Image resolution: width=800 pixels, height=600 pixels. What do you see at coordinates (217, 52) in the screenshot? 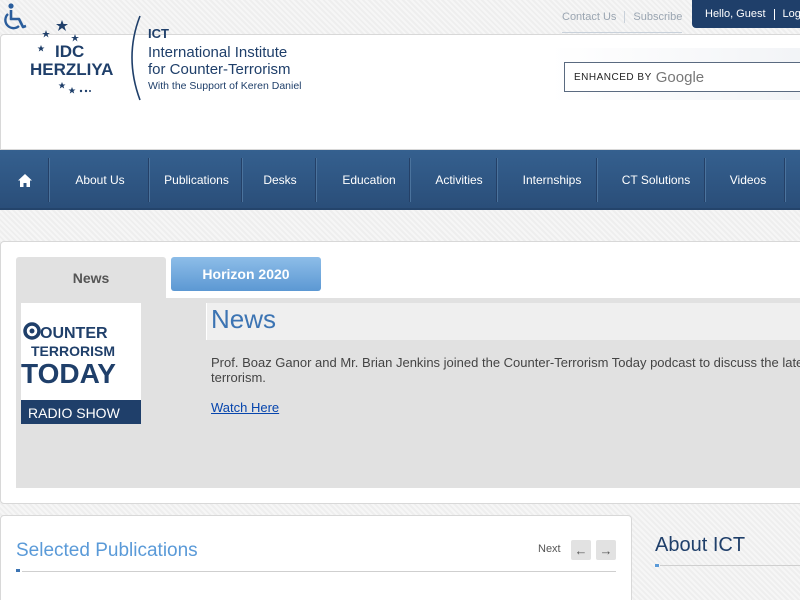
I see `svg-text: International Institute` at bounding box center [217, 52].